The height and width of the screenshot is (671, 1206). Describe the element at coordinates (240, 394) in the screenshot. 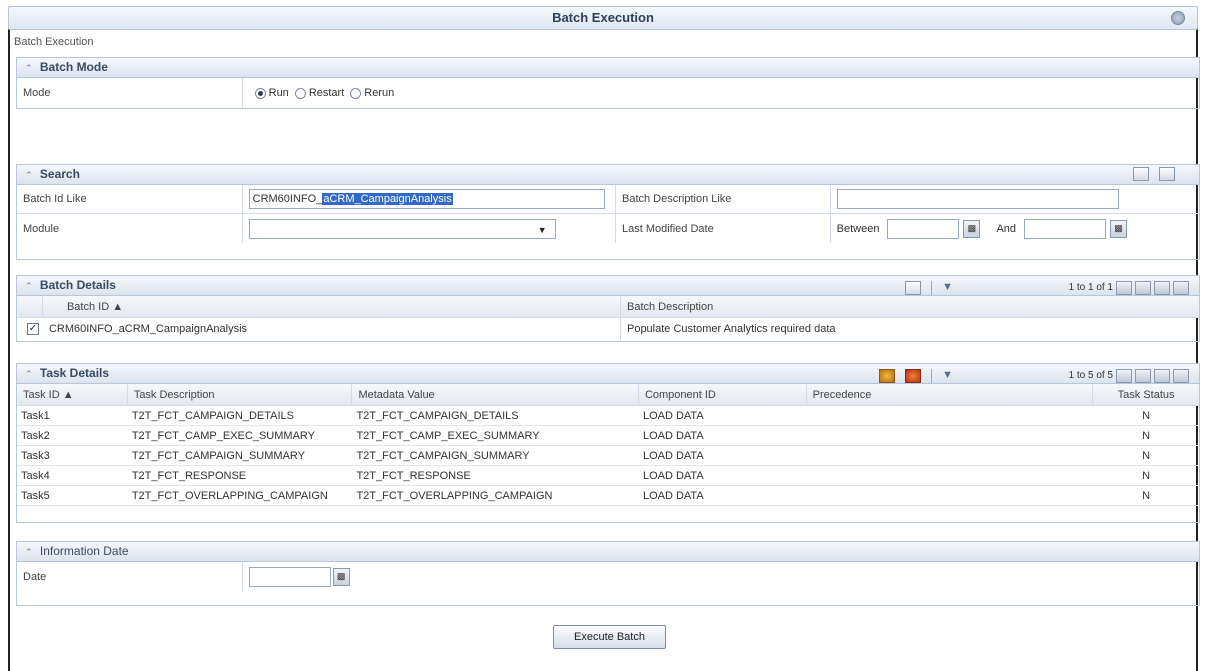

I see `col-task-description: Task Description` at that location.